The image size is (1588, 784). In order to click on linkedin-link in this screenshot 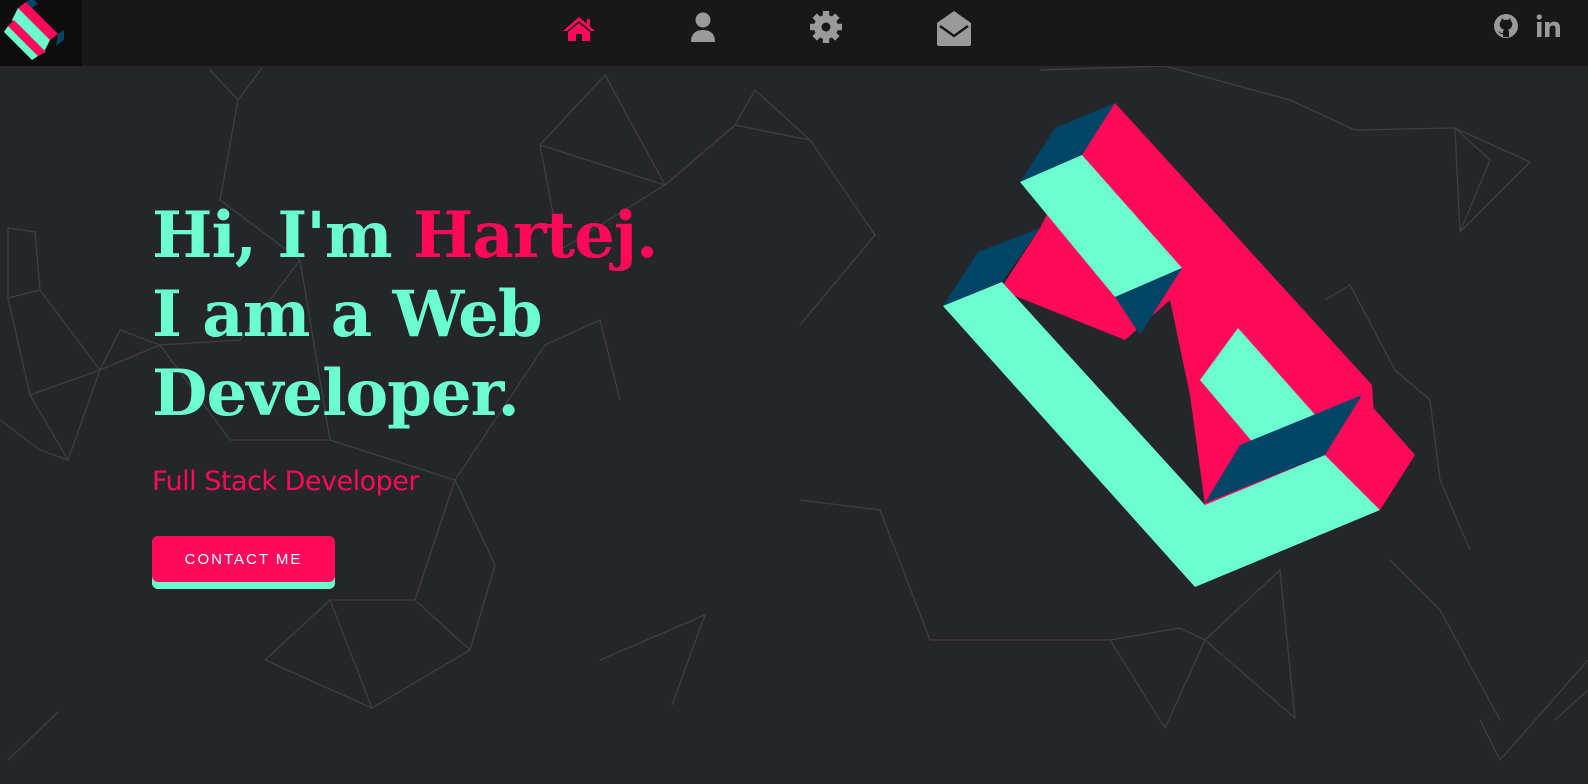, I will do `click(1550, 28)`.